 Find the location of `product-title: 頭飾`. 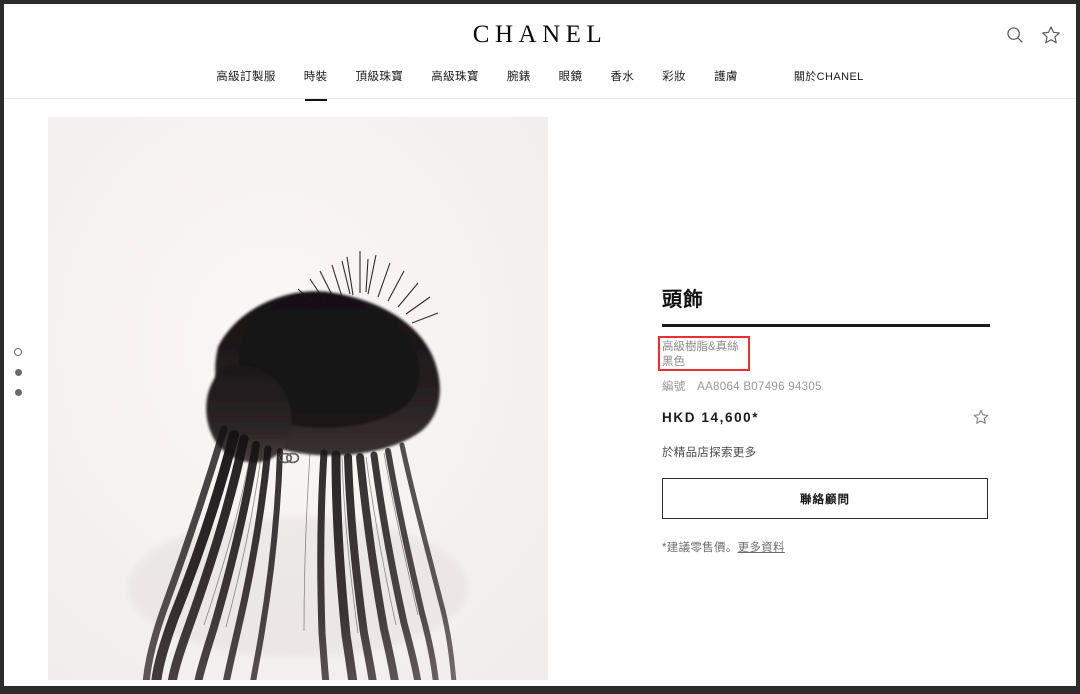

product-title: 頭飾 is located at coordinates (683, 300).